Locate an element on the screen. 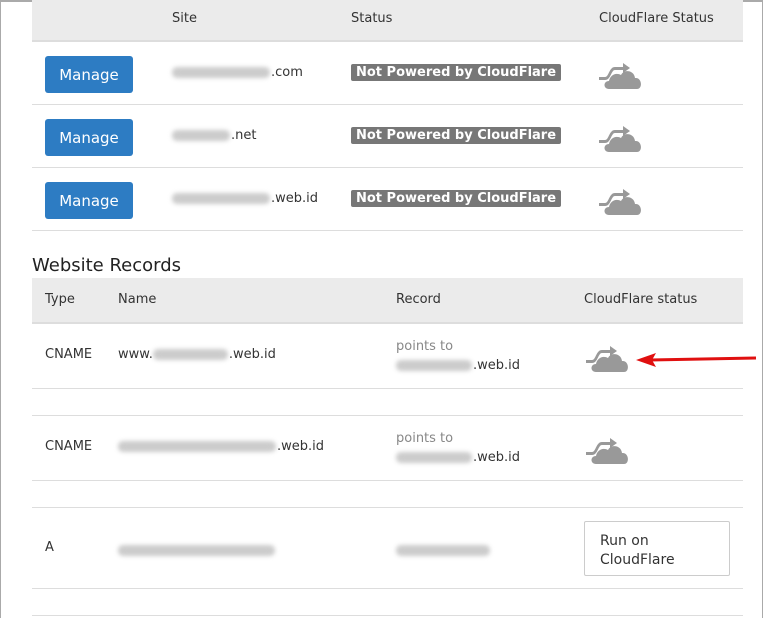 The height and width of the screenshot is (618, 766). section-title: Website Records is located at coordinates (107, 265).